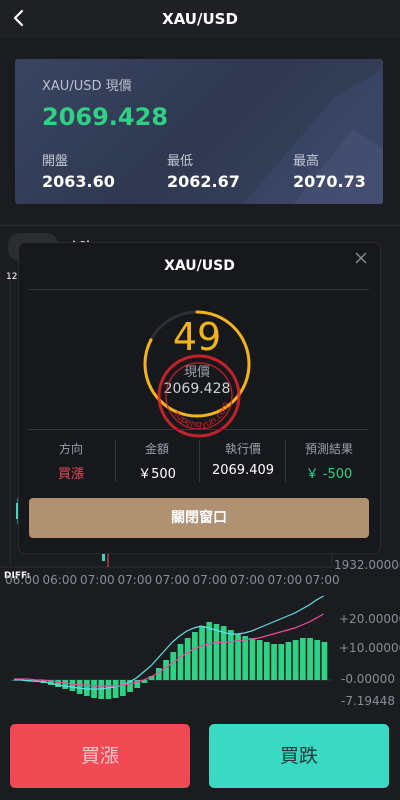 This screenshot has width=400, height=800. Describe the element at coordinates (199, 266) in the screenshot. I see `modal-title: XAU/USD` at that location.